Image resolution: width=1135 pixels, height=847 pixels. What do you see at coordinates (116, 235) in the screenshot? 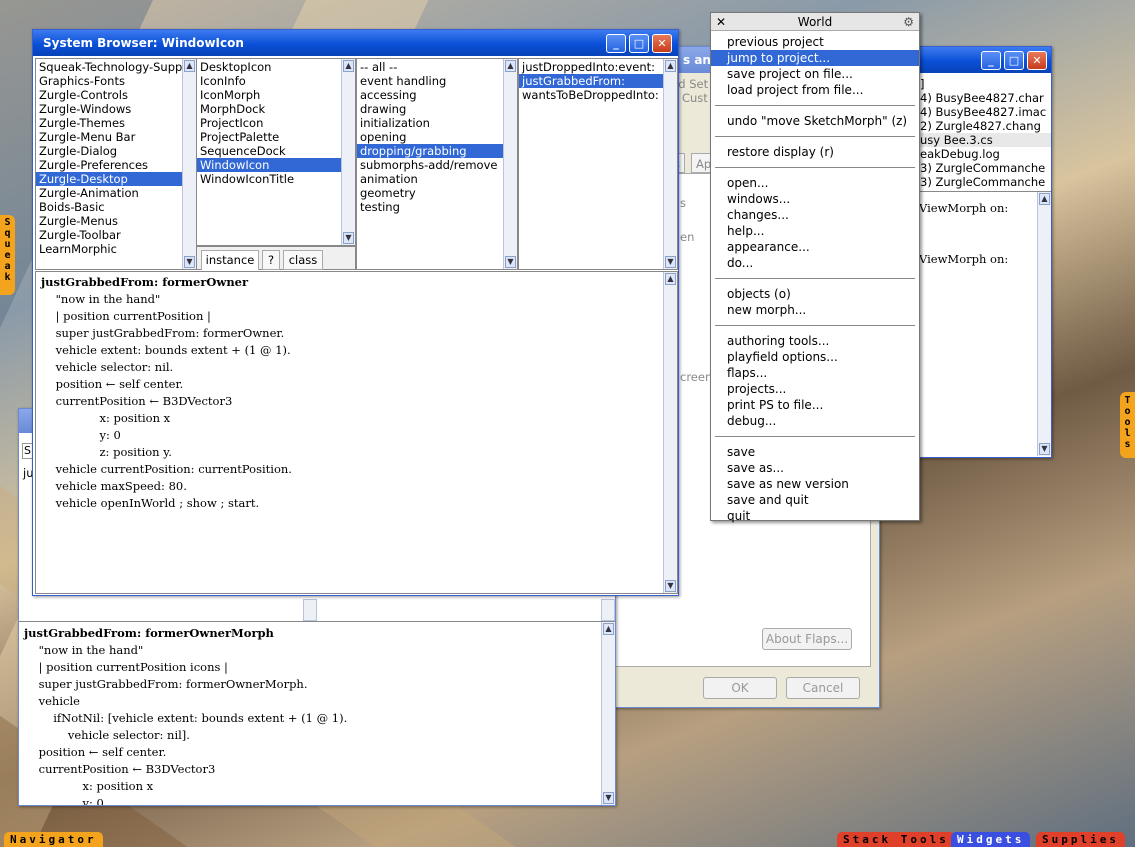
I see `category-item: Zurgle-Toolbar` at bounding box center [116, 235].